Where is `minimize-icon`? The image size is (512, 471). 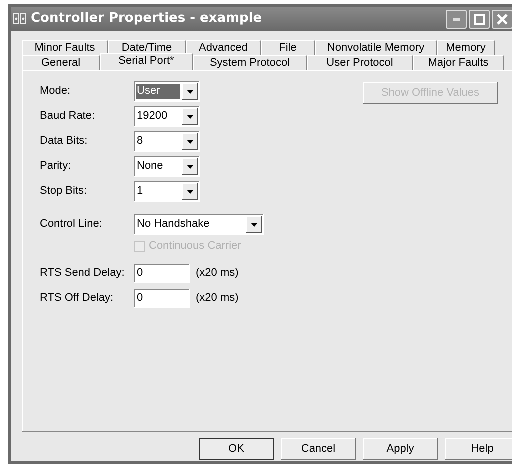
minimize-icon is located at coordinates (456, 19).